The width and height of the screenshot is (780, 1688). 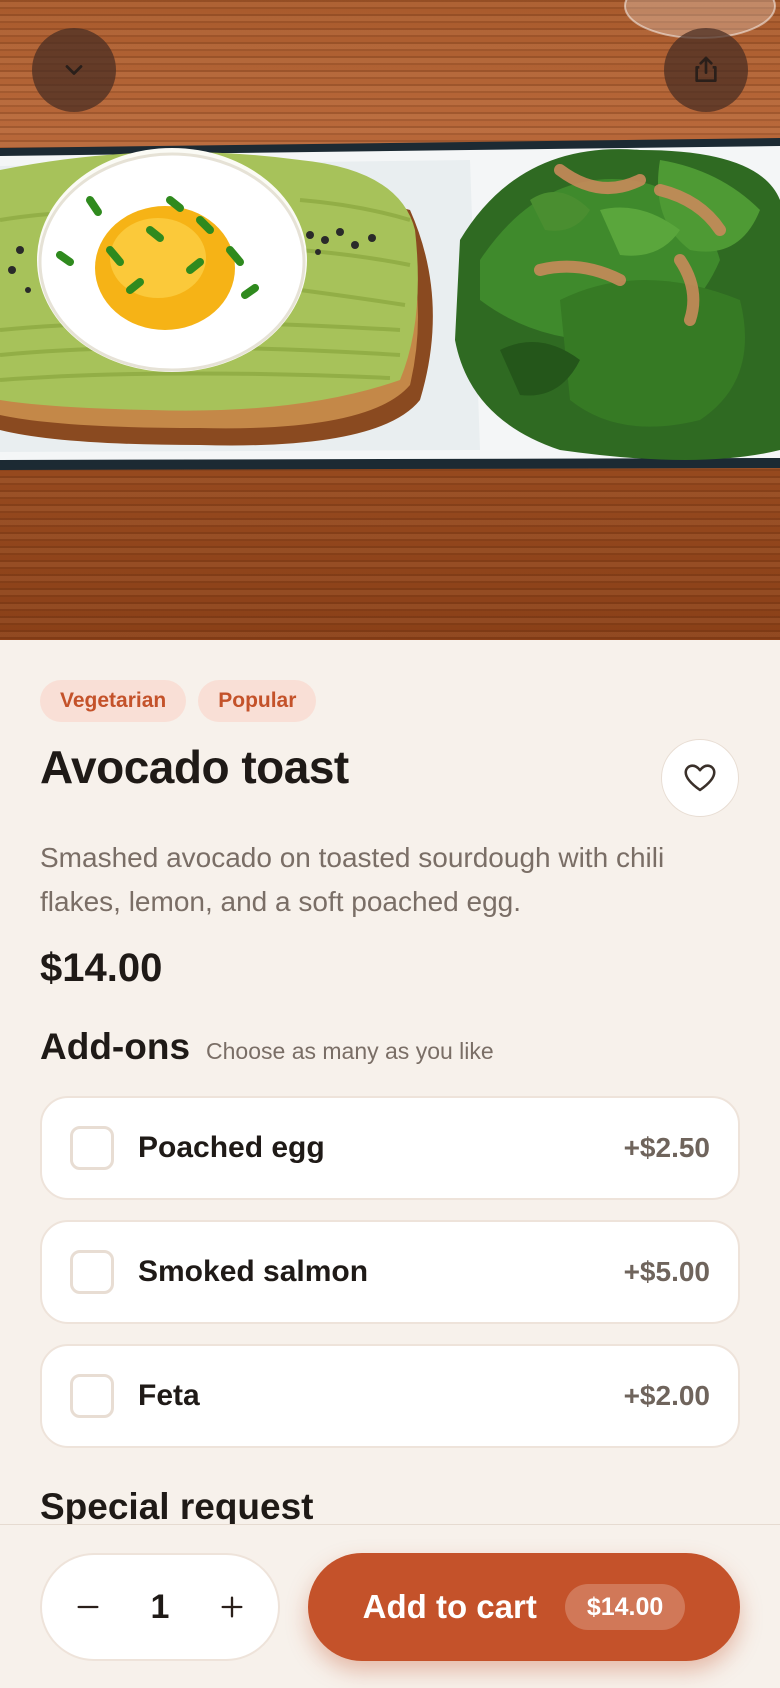 I want to click on addon-option-smoked-salmon: Smoked salmon +$5.00, so click(x=390, y=1272).